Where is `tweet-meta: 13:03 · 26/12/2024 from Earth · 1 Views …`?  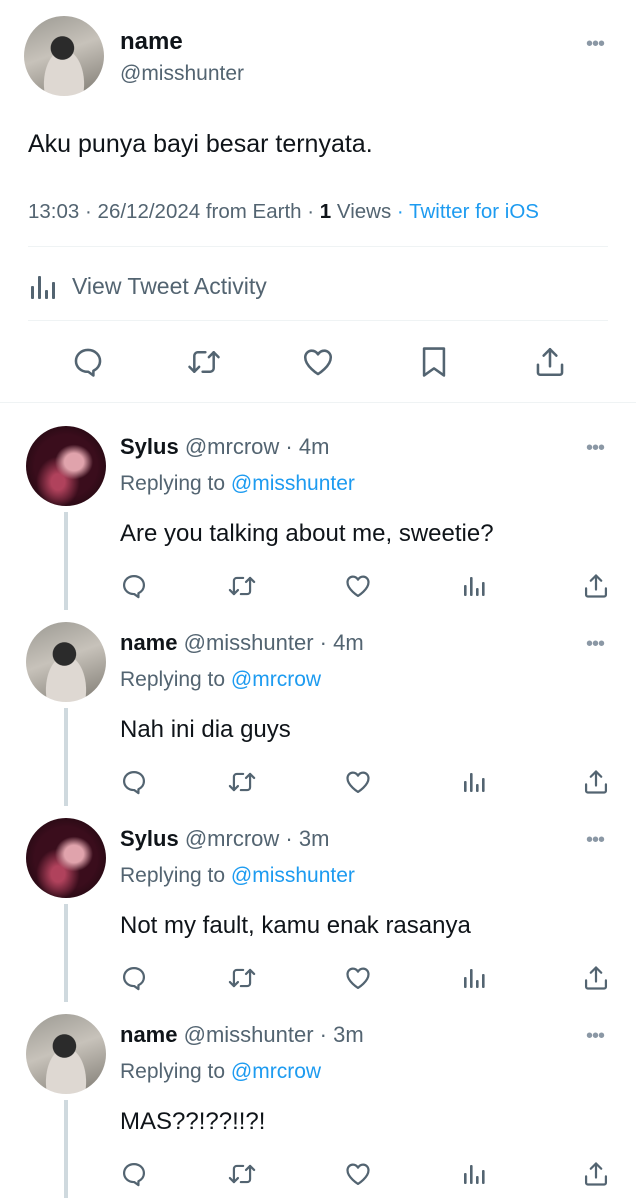 tweet-meta: 13:03 · 26/12/2024 from Earth · 1 Views … is located at coordinates (283, 212).